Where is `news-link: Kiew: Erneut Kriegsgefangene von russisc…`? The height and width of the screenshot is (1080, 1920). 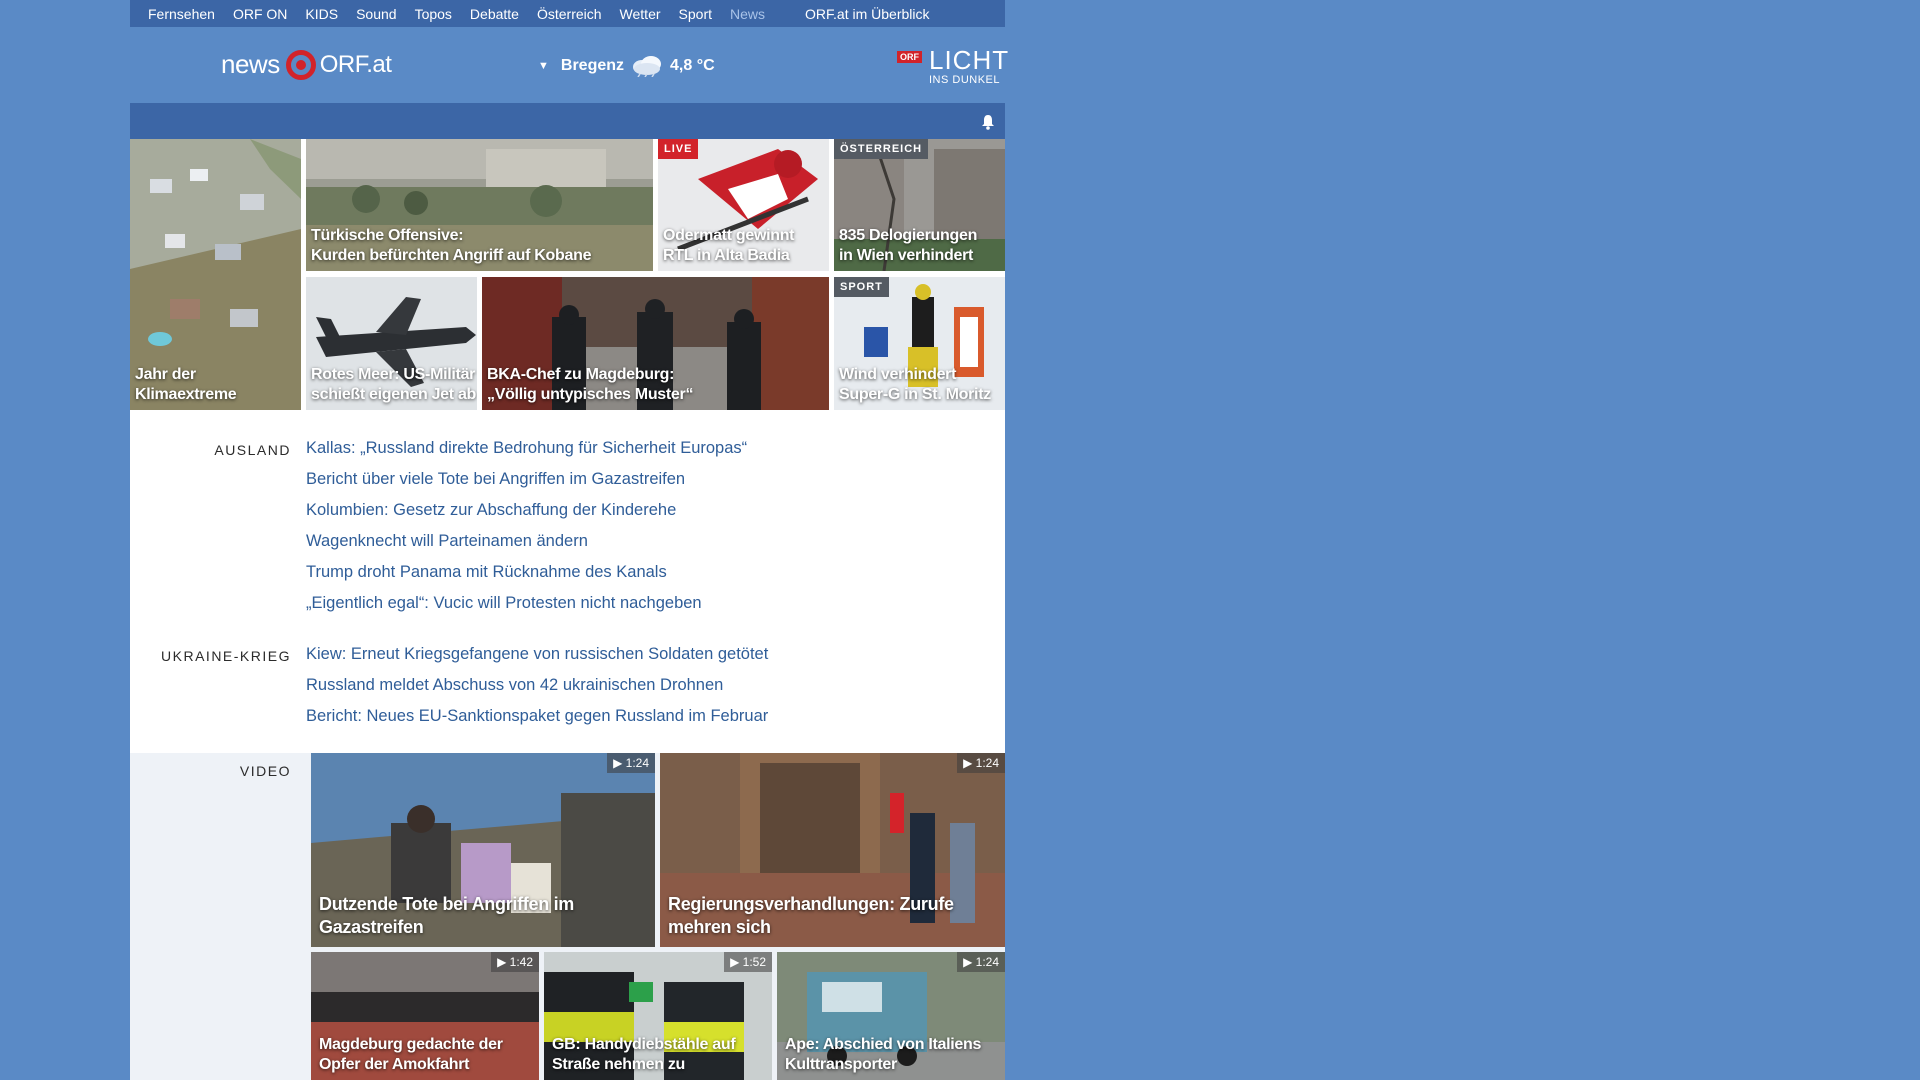 news-link: Kiew: Erneut Kriegsgefangene von russisc… is located at coordinates (537, 654).